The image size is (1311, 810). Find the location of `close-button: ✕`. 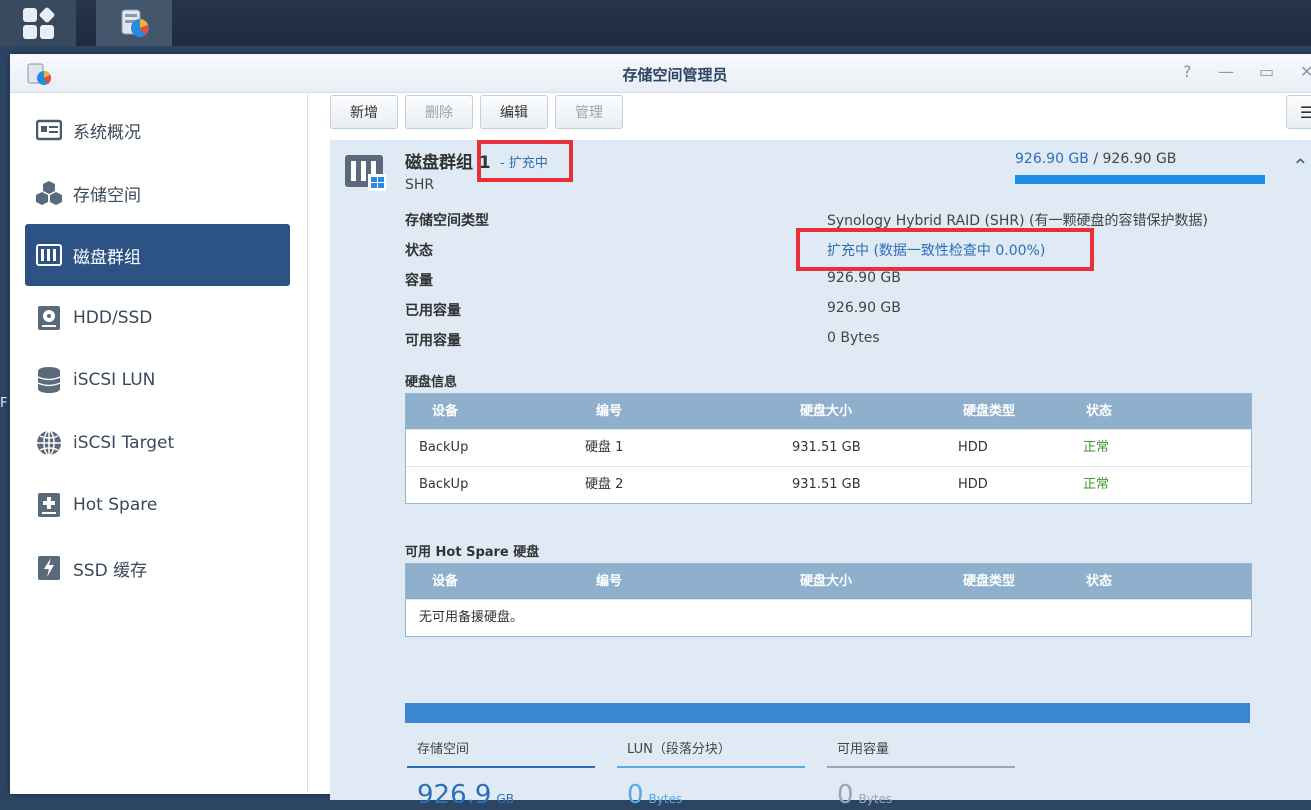

close-button: ✕ is located at coordinates (1305, 71).